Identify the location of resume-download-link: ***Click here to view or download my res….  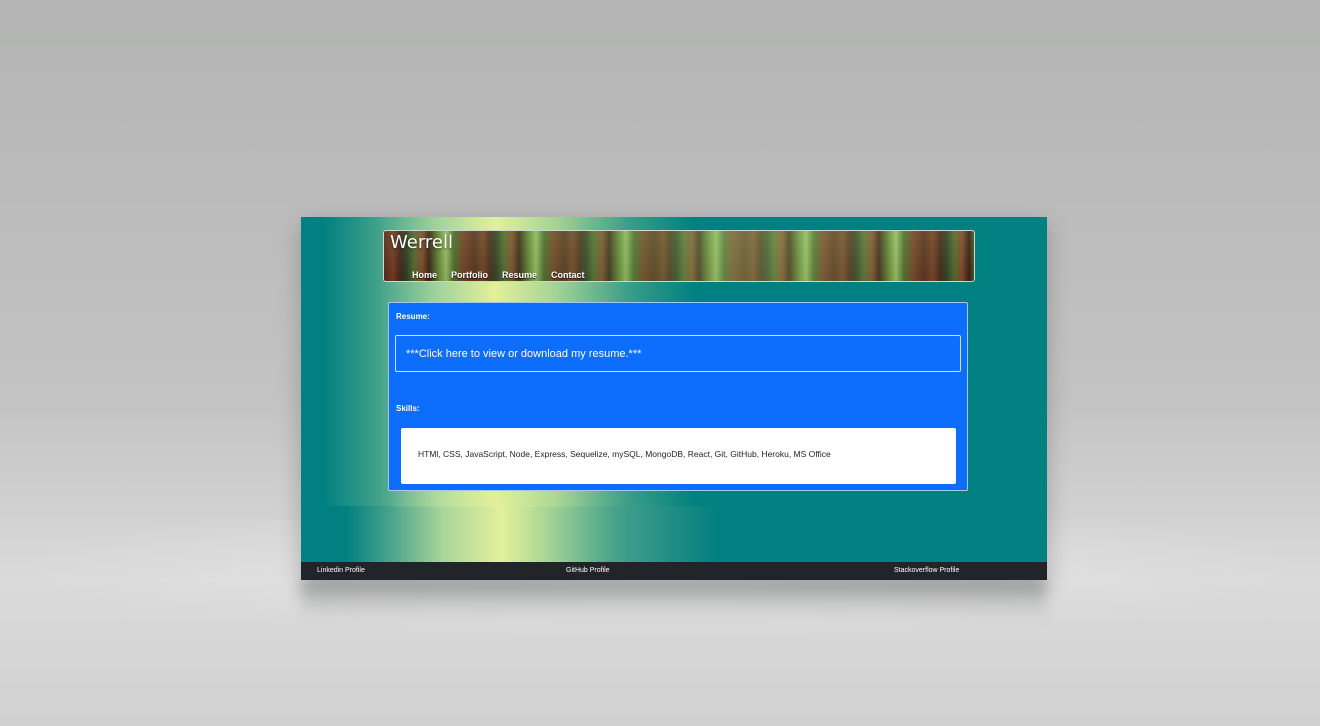
(678, 353).